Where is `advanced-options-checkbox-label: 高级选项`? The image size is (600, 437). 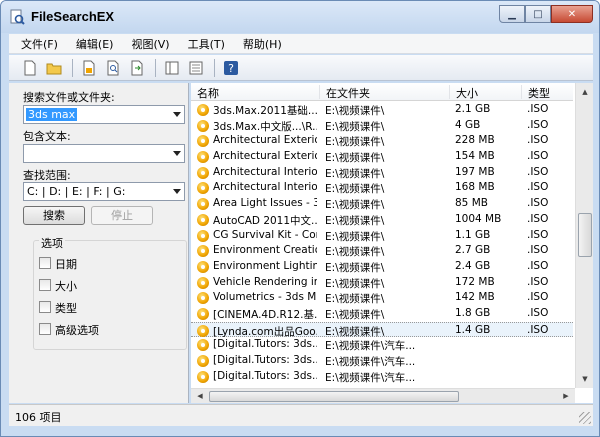
advanced-options-checkbox-label: 高级选项 is located at coordinates (77, 330).